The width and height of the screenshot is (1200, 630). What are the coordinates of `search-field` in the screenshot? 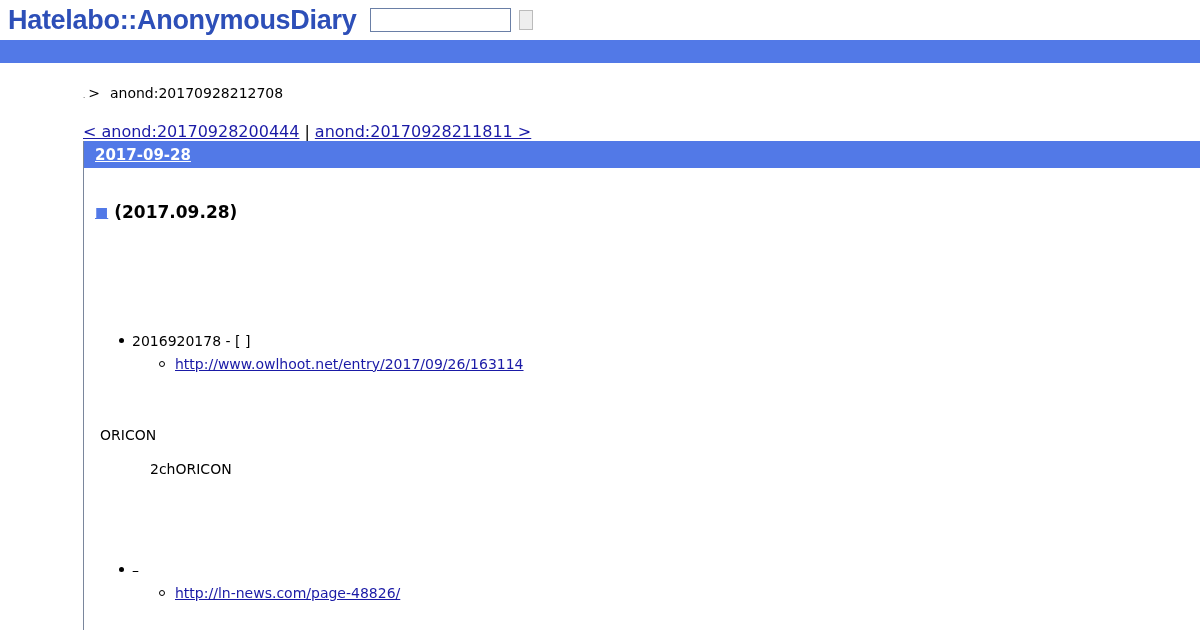 It's located at (441, 20).